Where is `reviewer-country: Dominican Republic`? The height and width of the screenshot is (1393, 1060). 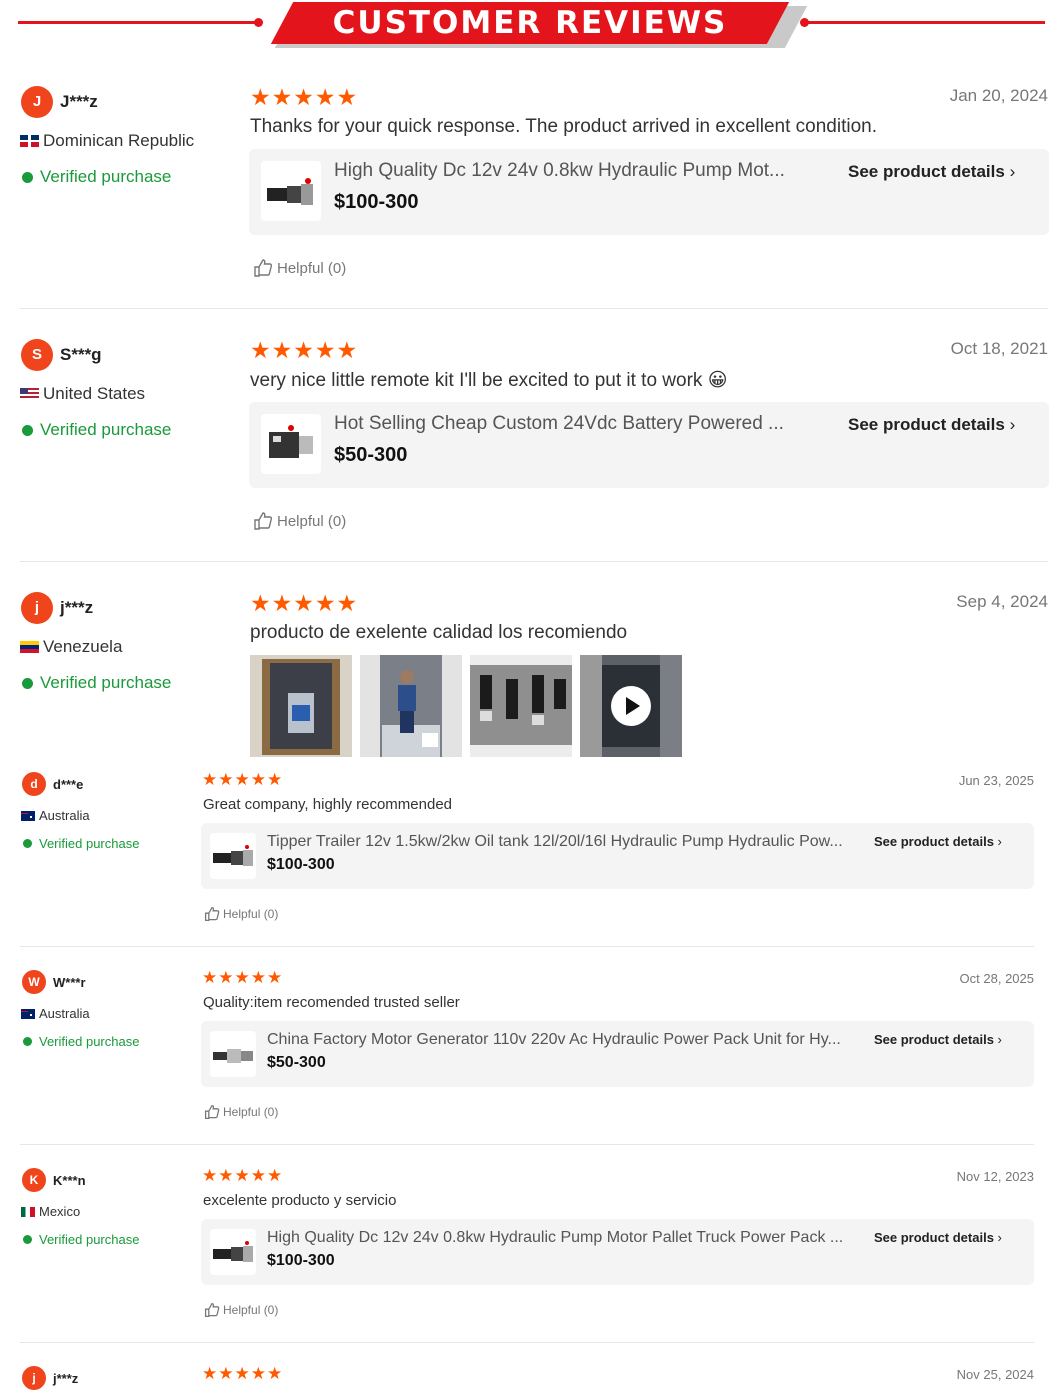 reviewer-country: Dominican Republic is located at coordinates (107, 141).